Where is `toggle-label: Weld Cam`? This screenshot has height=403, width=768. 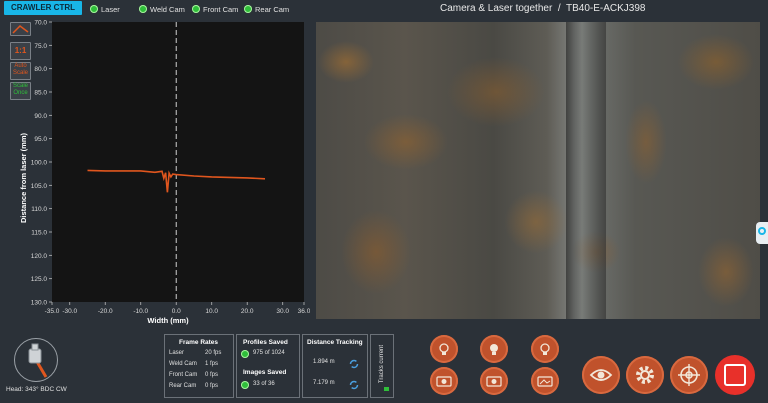 toggle-label: Weld Cam is located at coordinates (167, 9).